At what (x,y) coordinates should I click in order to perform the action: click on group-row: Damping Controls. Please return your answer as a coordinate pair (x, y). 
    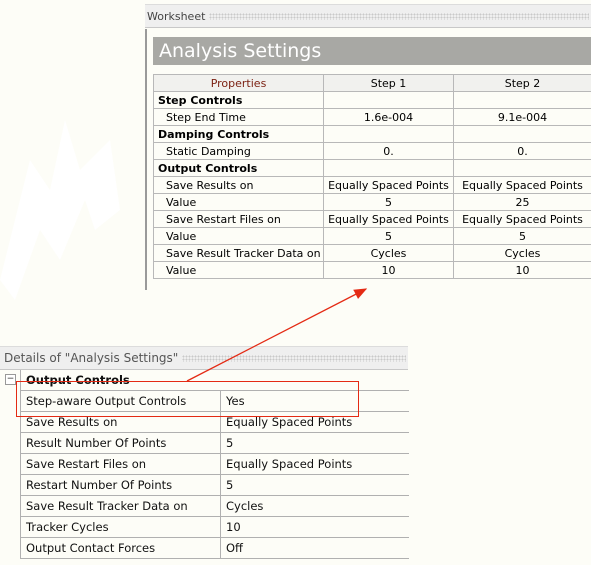
    Looking at the image, I should click on (372, 134).